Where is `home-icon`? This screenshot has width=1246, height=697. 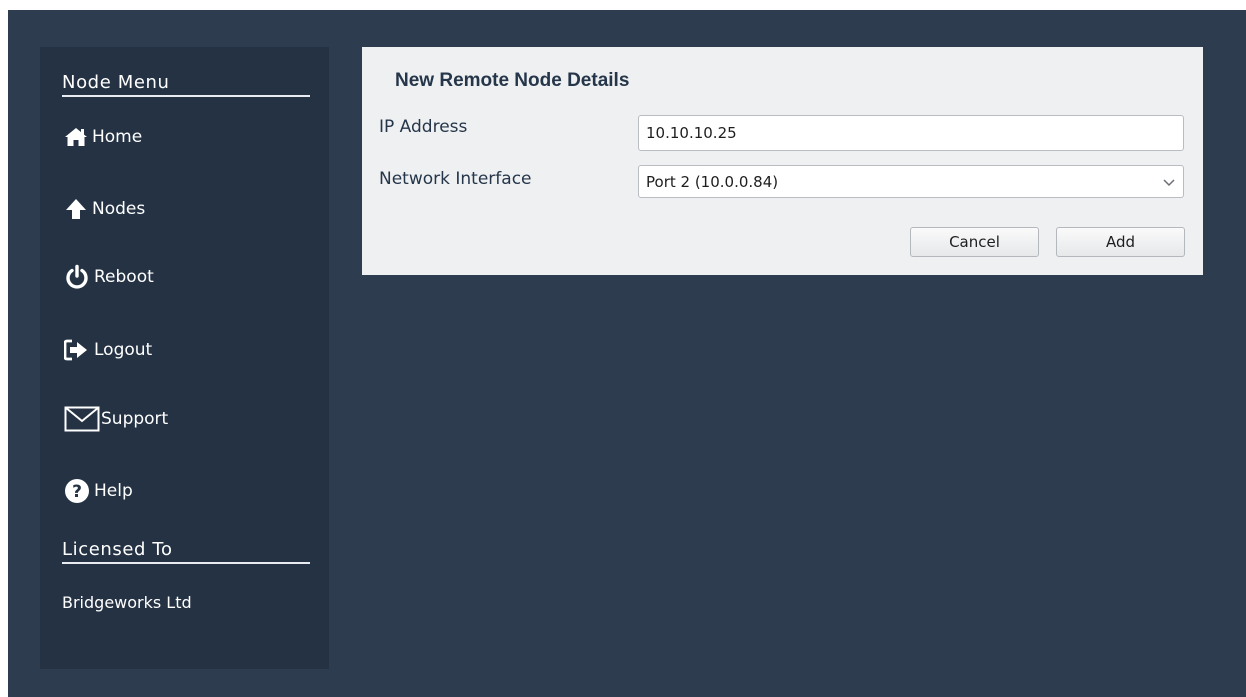
home-icon is located at coordinates (76, 137).